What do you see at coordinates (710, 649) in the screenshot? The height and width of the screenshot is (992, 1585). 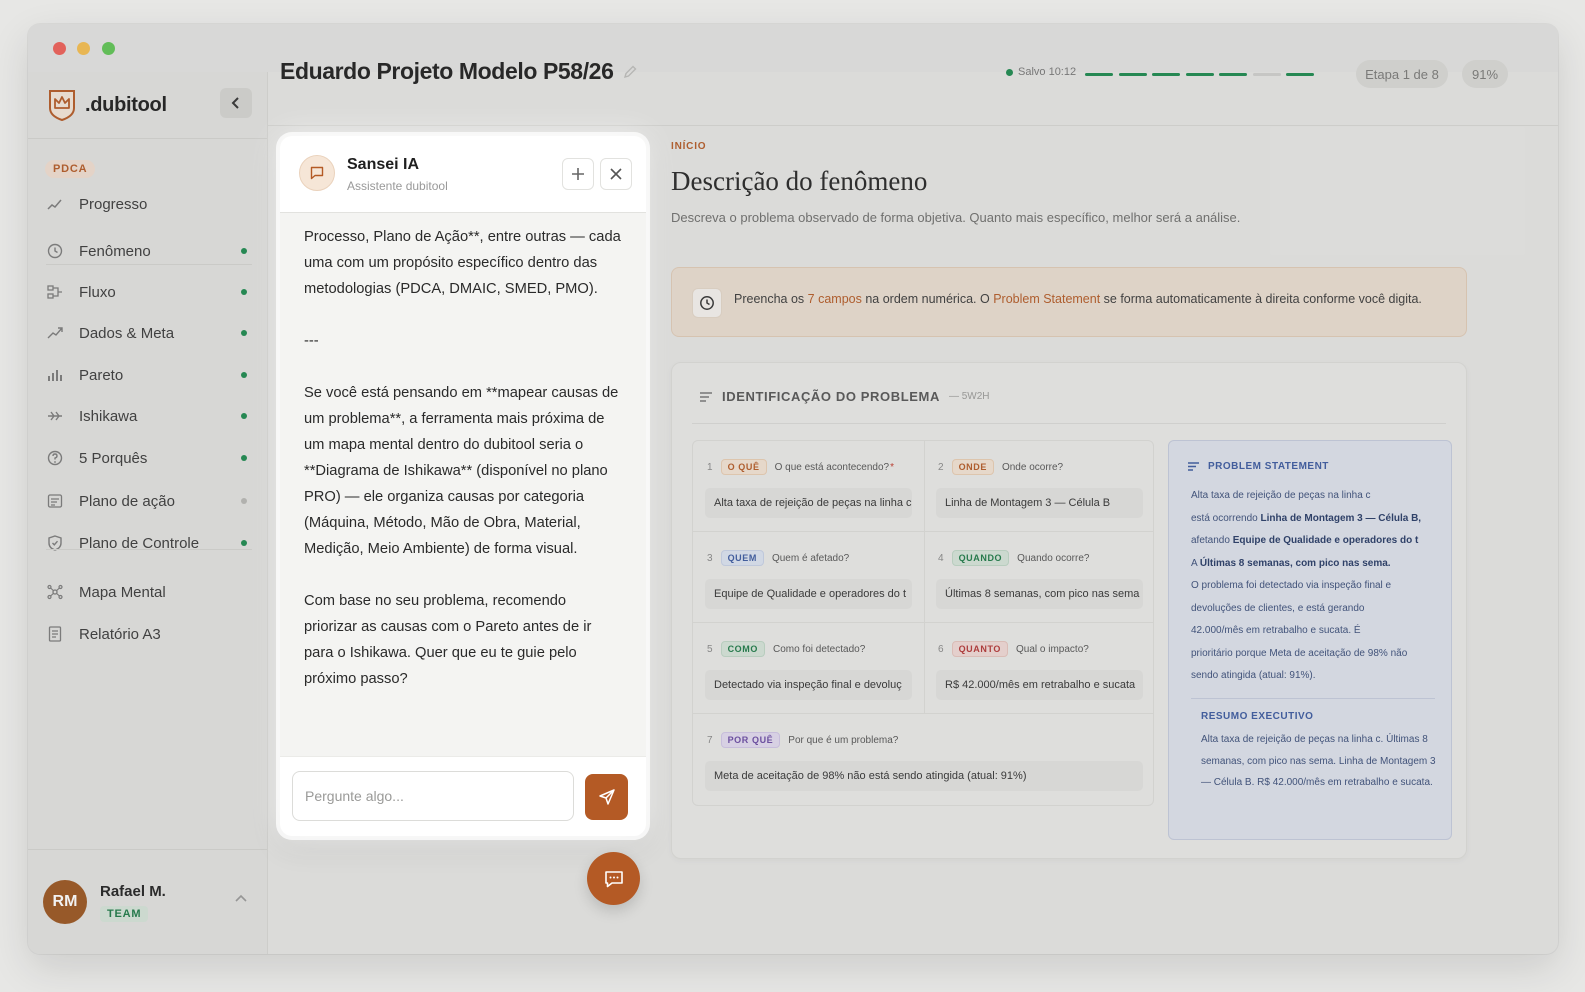 I see `field-number: 5` at bounding box center [710, 649].